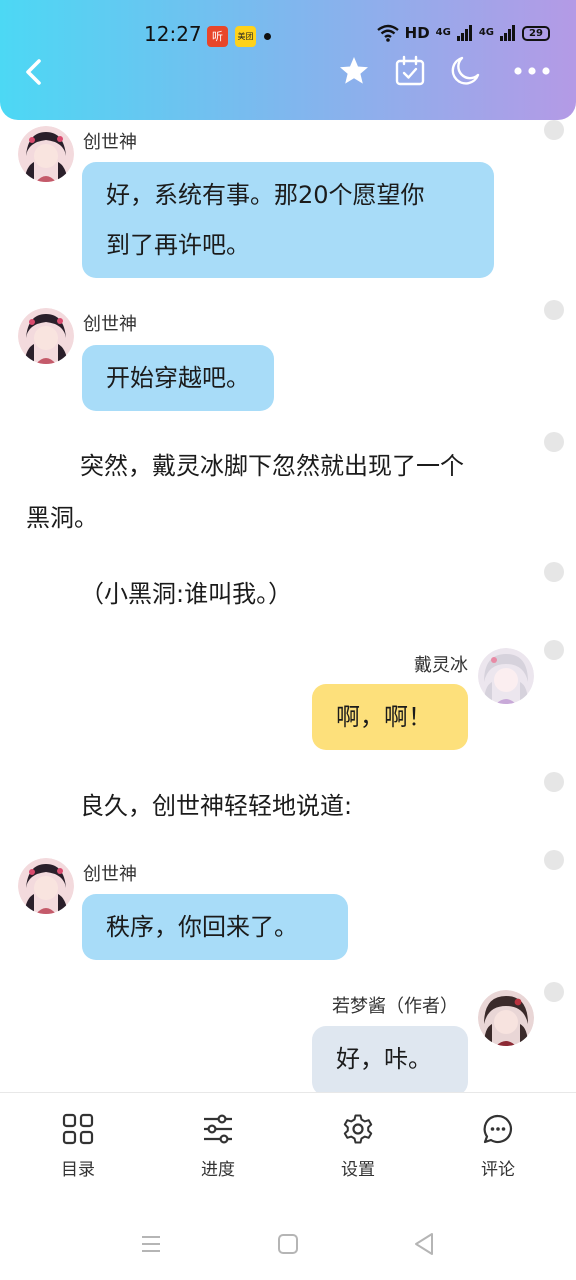 This screenshot has height=1280, width=576. I want to click on bubble-text-line: 啊，啊！, so click(384, 717).